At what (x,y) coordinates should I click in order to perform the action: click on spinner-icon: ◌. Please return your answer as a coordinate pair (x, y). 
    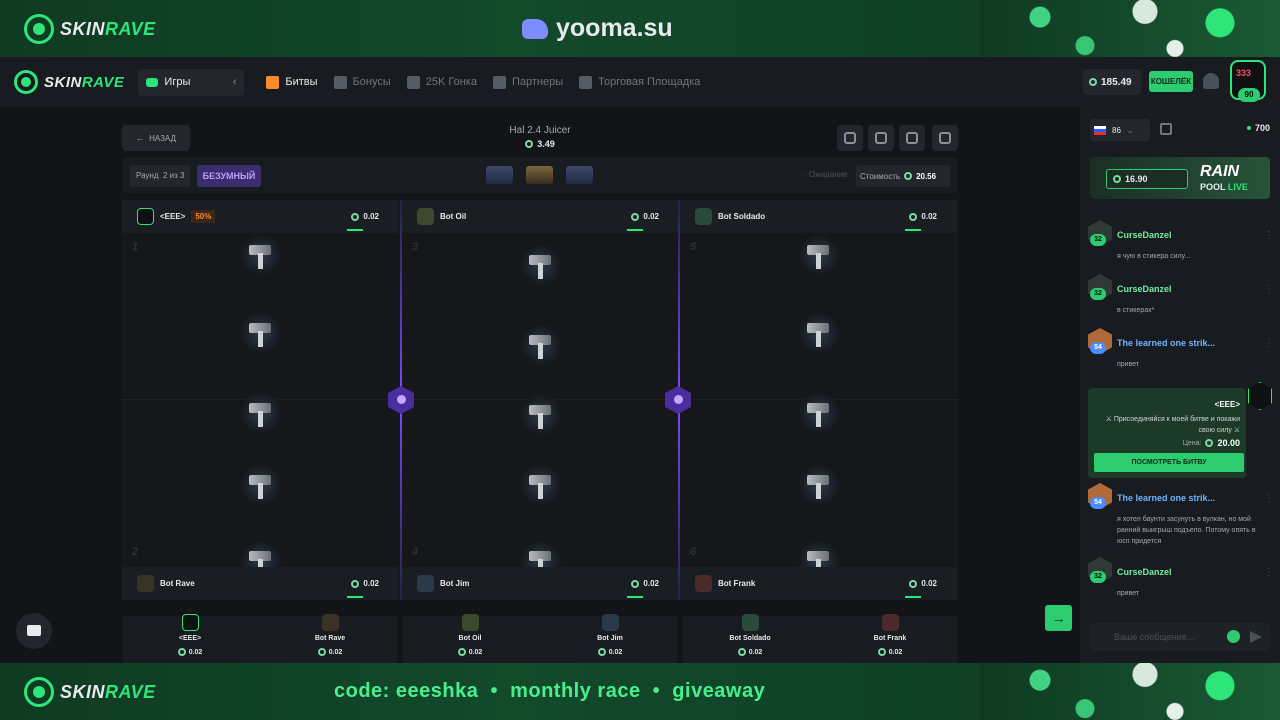
    Looking at the image, I should click on (804, 174).